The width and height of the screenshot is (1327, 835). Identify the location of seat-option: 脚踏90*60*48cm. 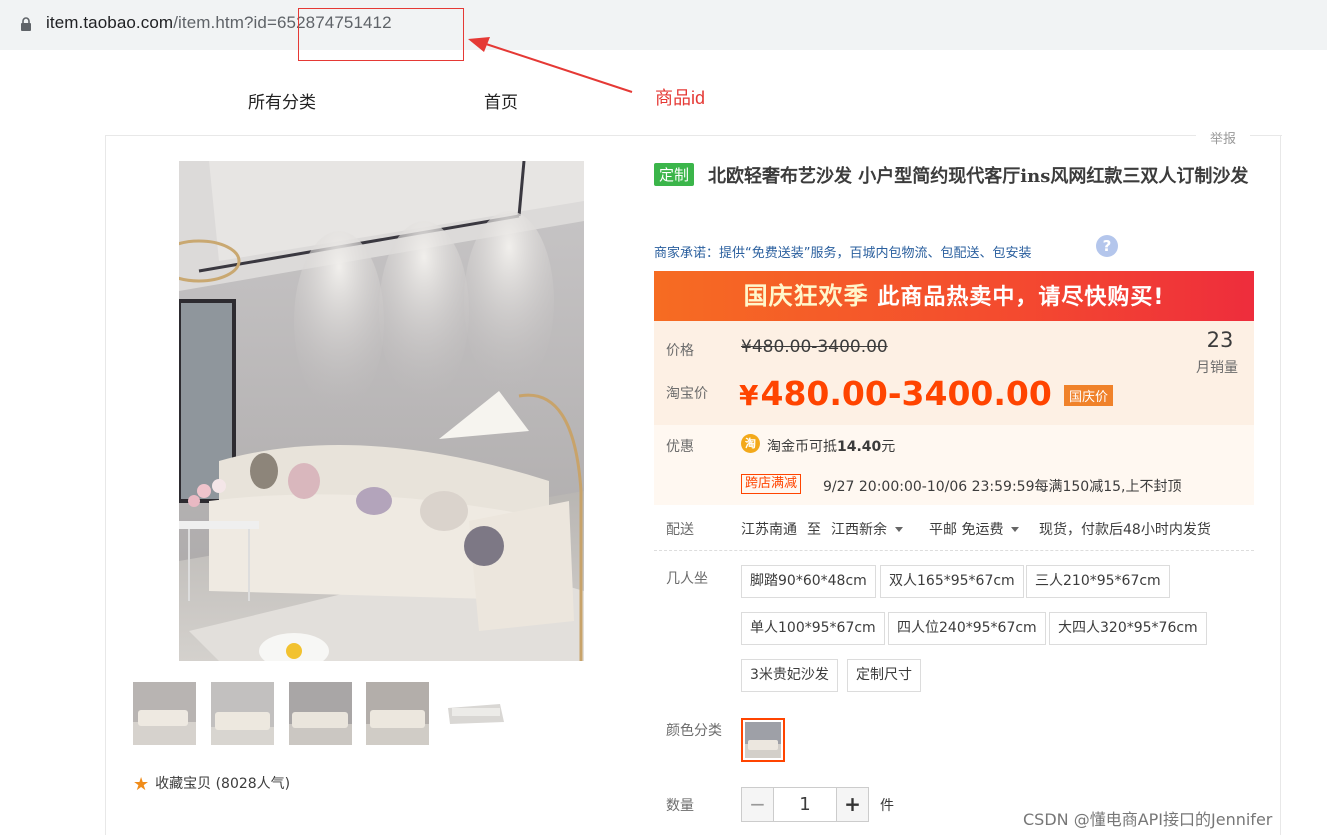
(808, 581).